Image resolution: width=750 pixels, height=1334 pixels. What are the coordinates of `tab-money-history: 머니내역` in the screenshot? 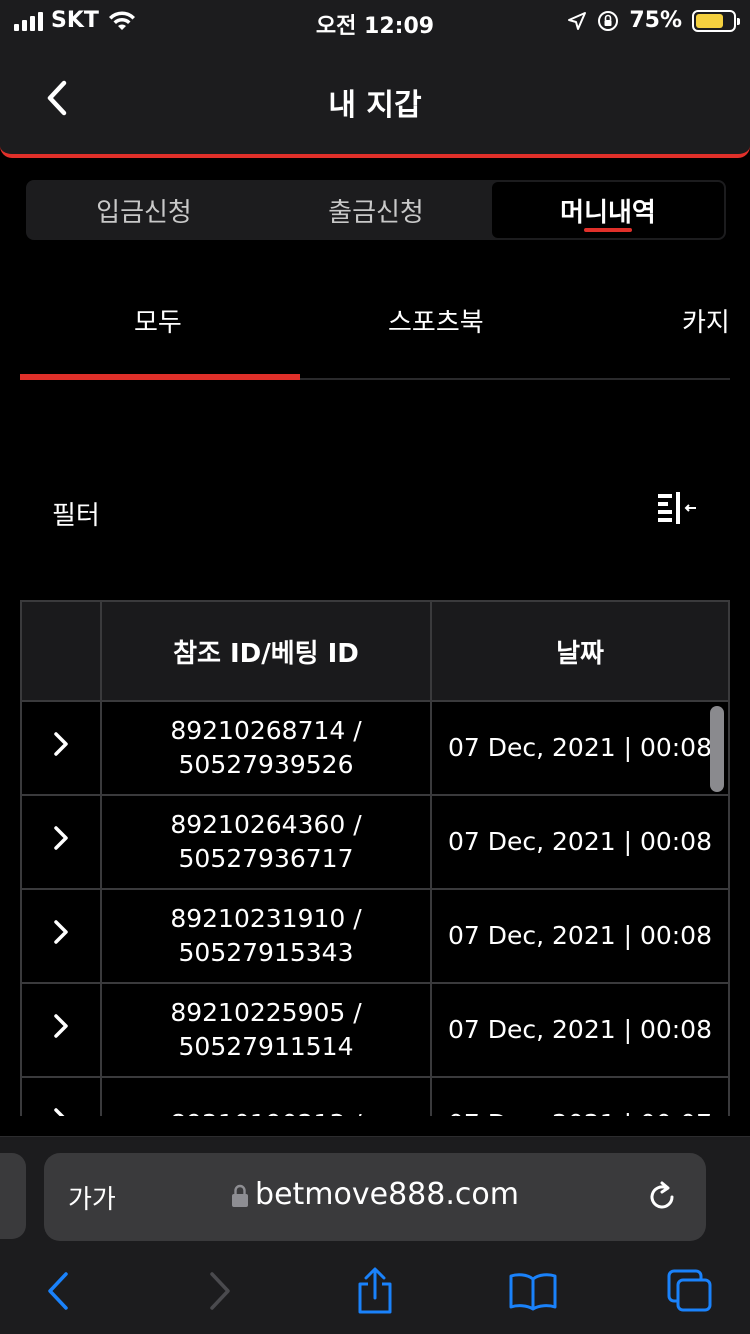 It's located at (608, 210).